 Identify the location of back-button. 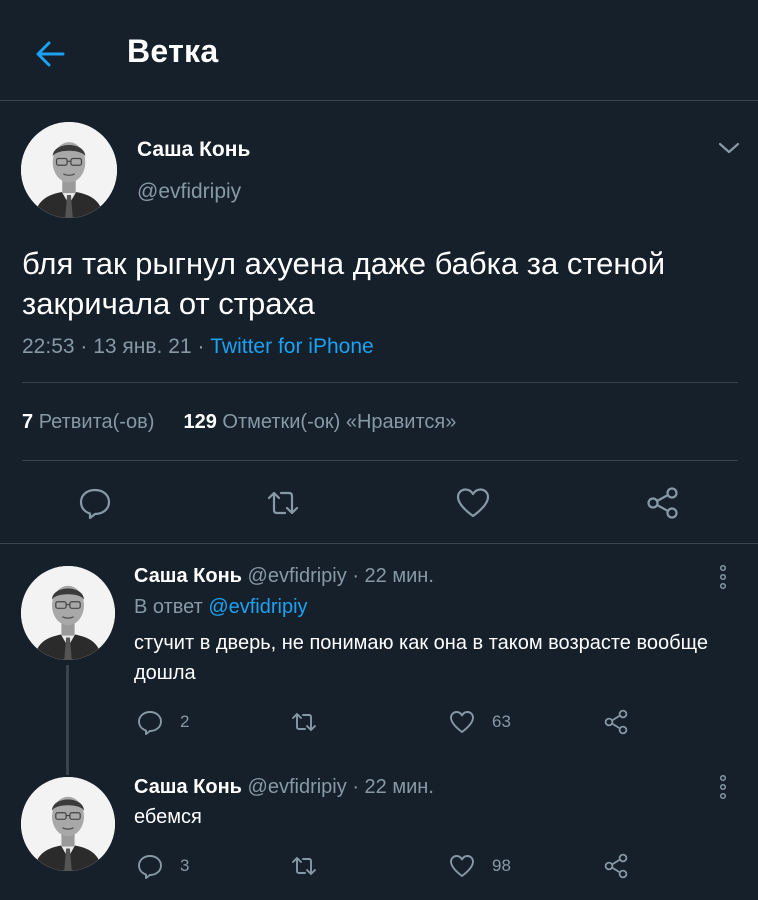
(50, 54).